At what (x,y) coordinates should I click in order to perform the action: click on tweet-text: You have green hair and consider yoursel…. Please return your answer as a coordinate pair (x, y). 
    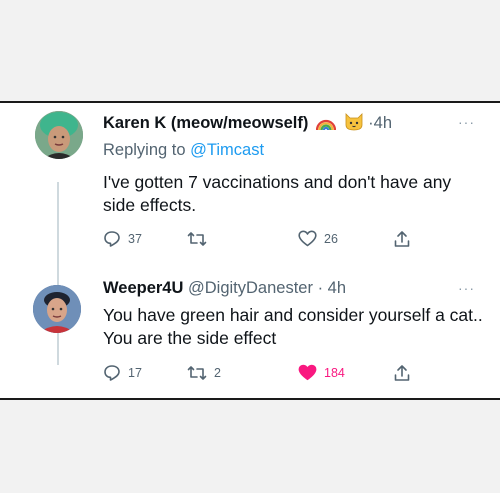
    Looking at the image, I should click on (293, 326).